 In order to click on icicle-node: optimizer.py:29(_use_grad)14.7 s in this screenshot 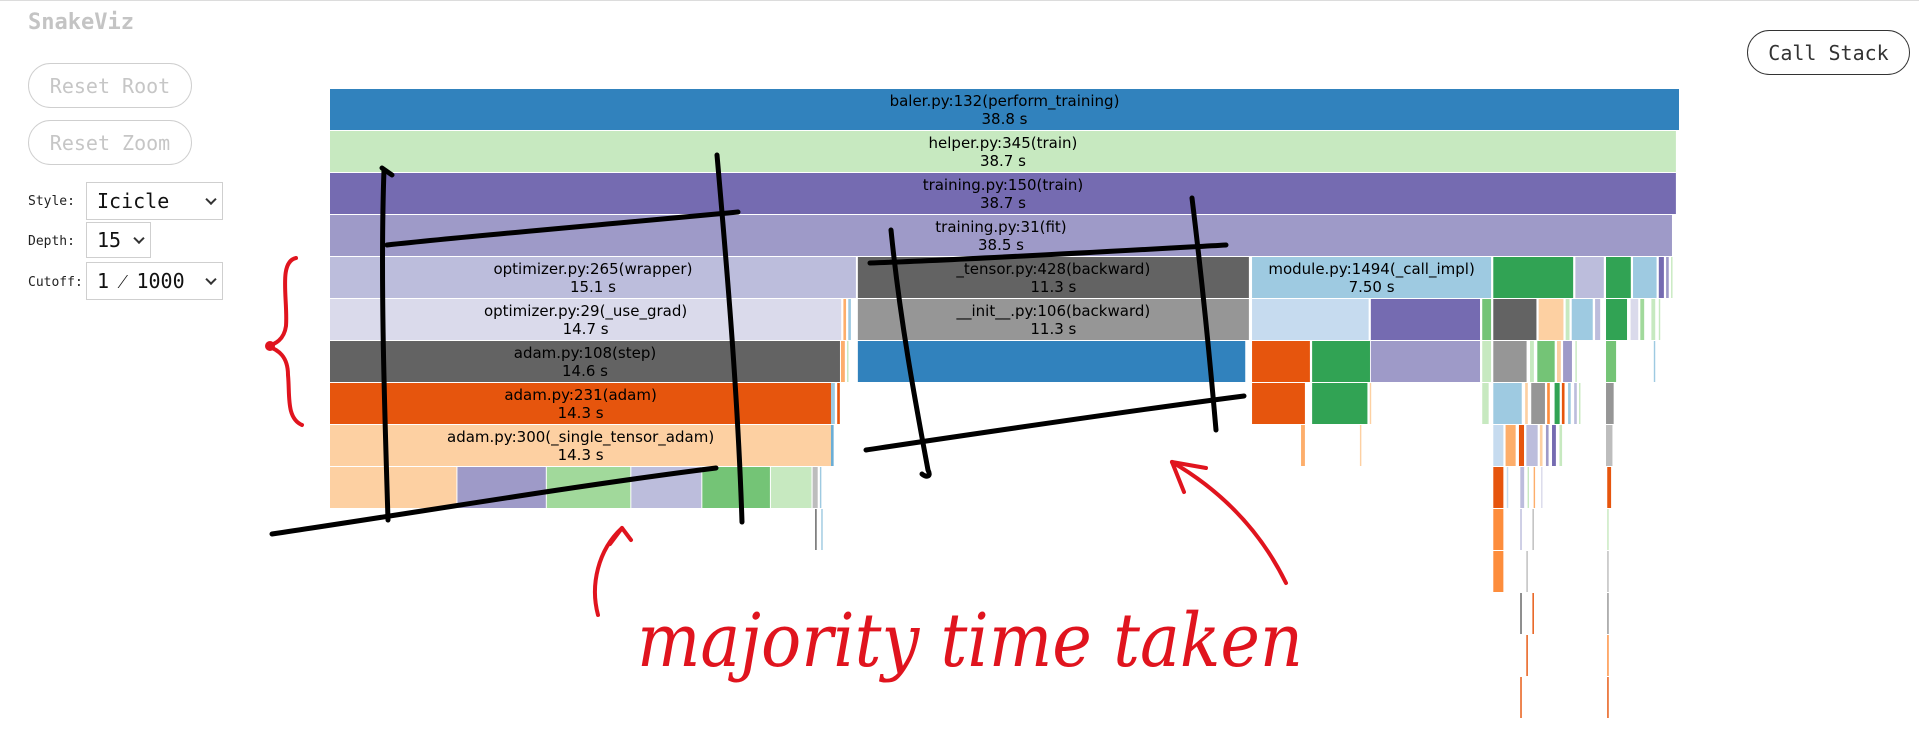, I will do `click(586, 319)`.